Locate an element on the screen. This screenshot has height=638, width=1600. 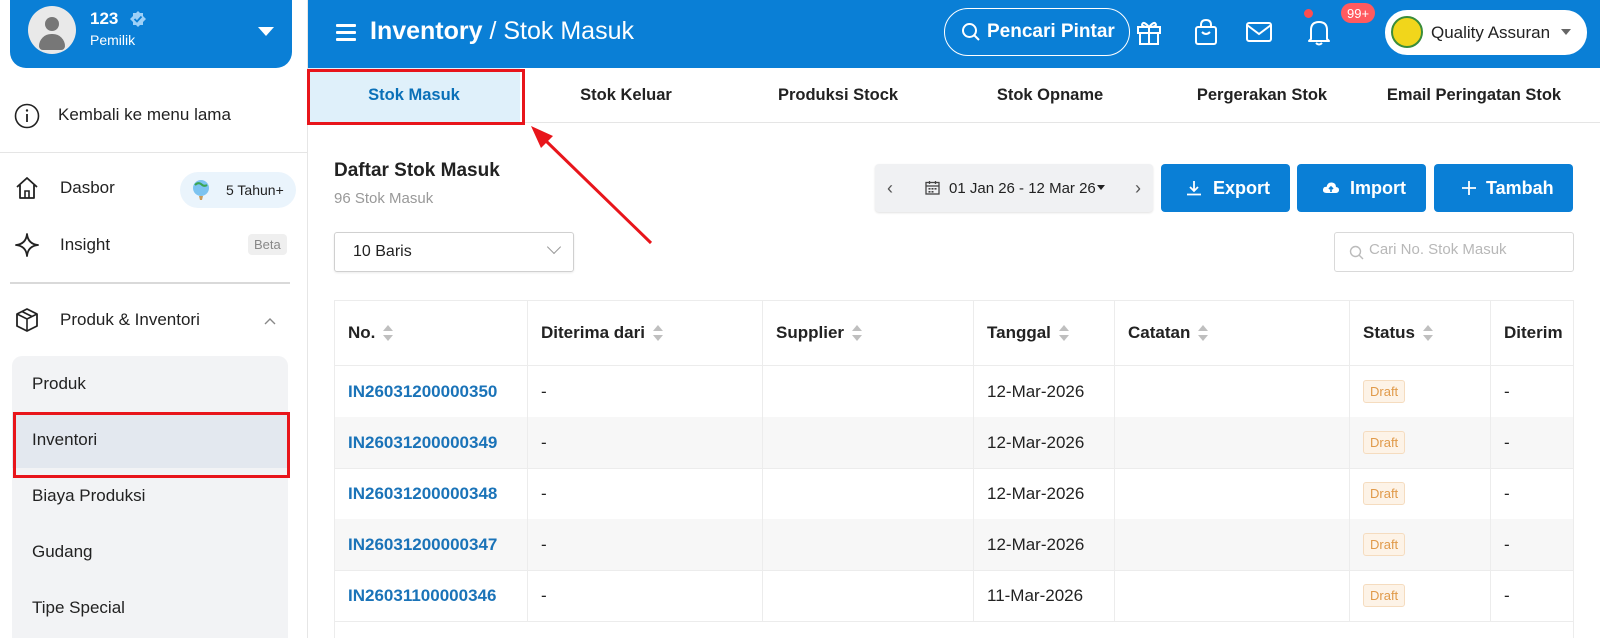
years-badge: 5 Tahun+ is located at coordinates (238, 190).